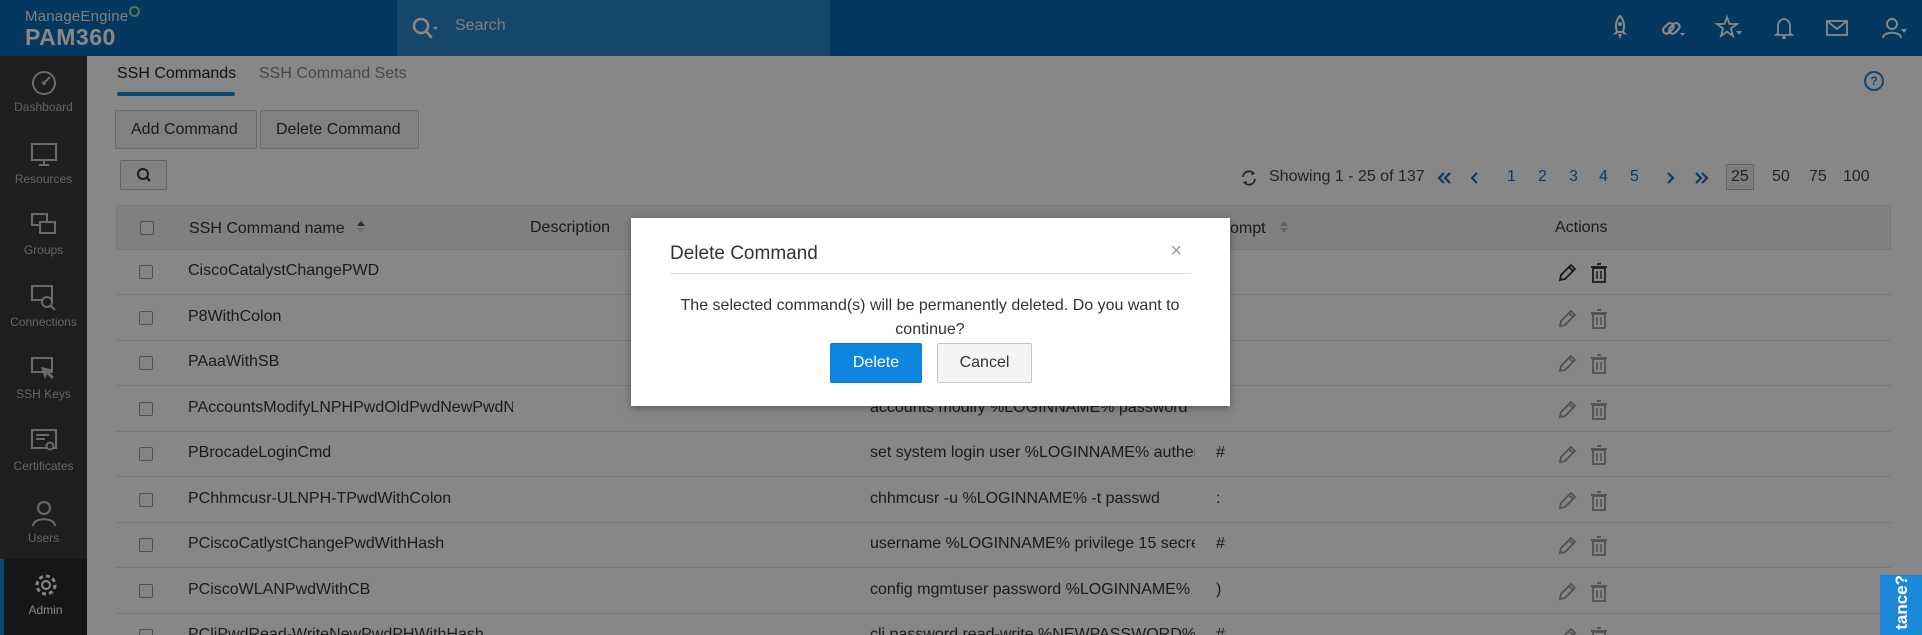  I want to click on dialog-title: Delete Command, so click(744, 253).